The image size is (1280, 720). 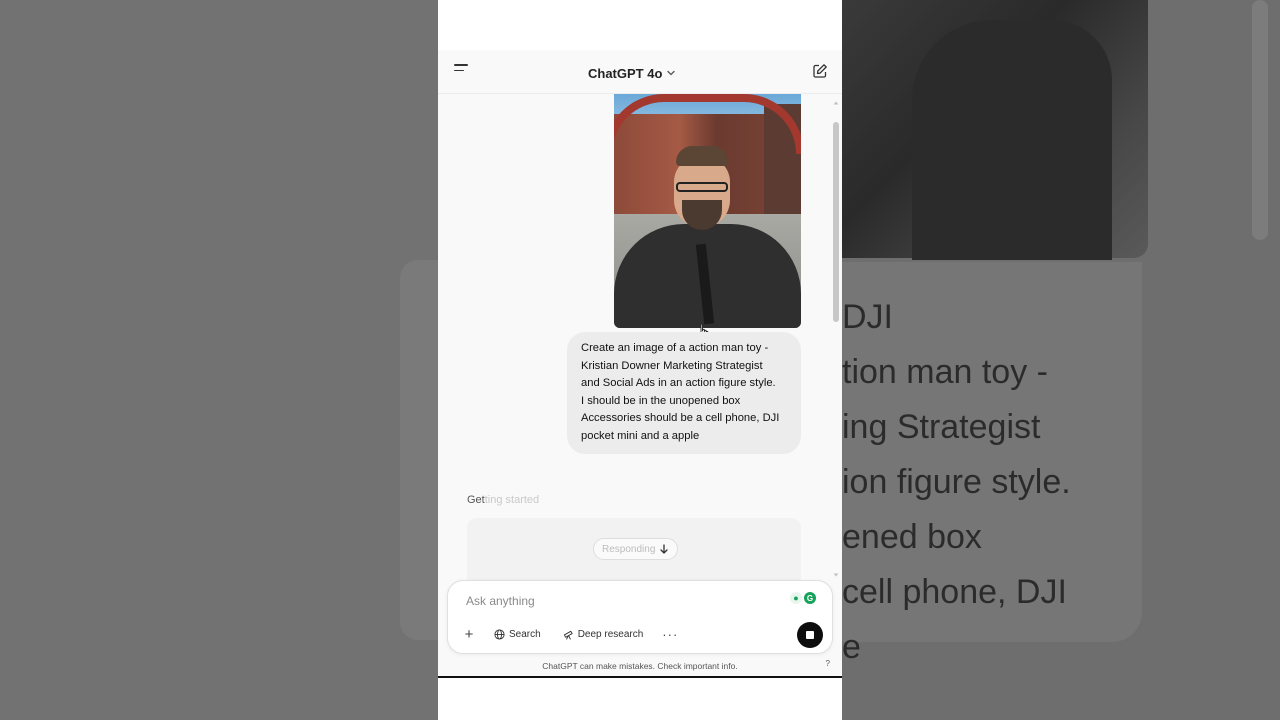 I want to click on responding-scroll-button: Responding, so click(x=636, y=549).